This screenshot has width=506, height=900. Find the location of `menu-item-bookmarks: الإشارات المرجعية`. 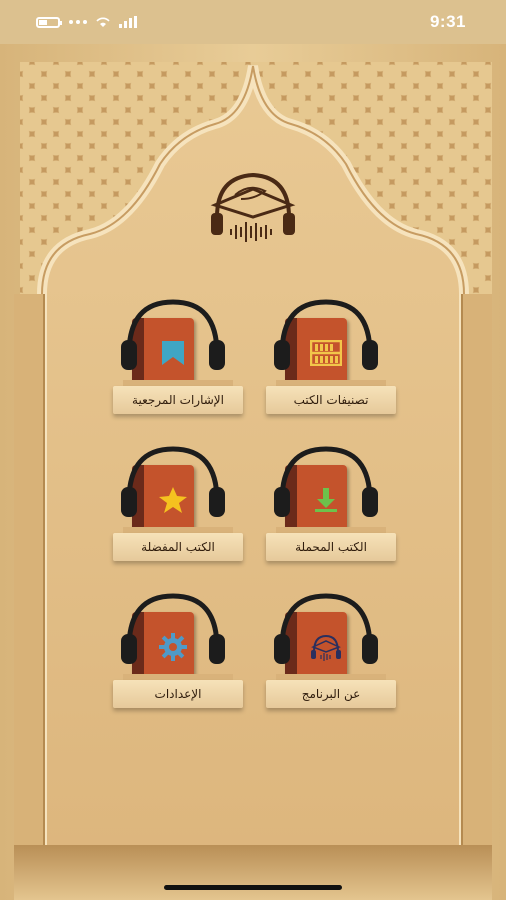

menu-item-bookmarks: الإشارات المرجعية is located at coordinates (178, 360).